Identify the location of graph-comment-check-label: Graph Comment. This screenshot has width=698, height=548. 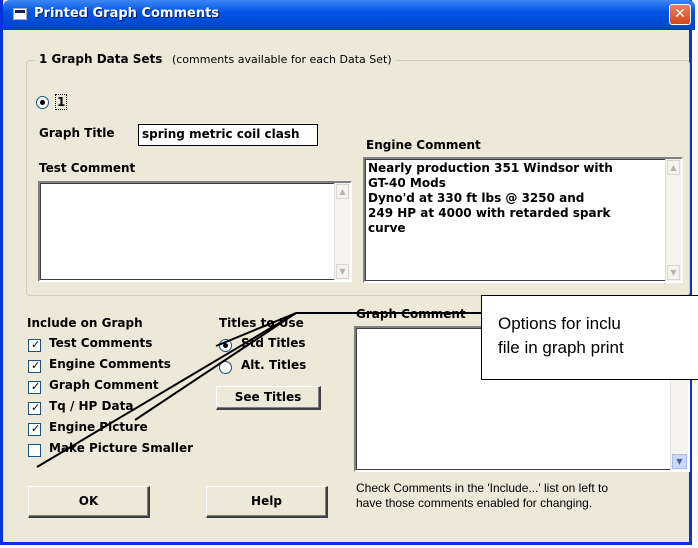
(104, 385).